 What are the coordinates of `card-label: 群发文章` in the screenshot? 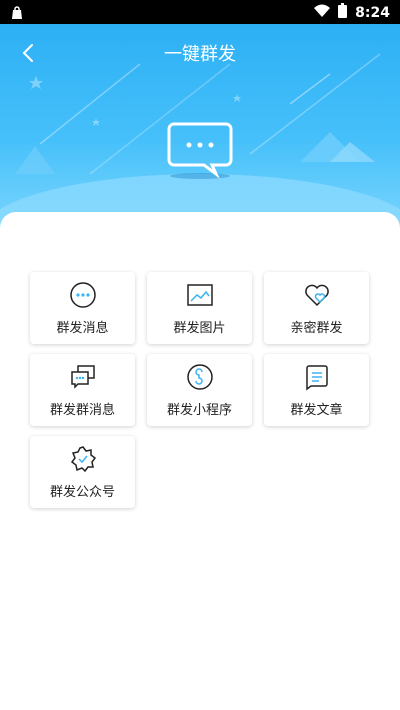 It's located at (316, 410).